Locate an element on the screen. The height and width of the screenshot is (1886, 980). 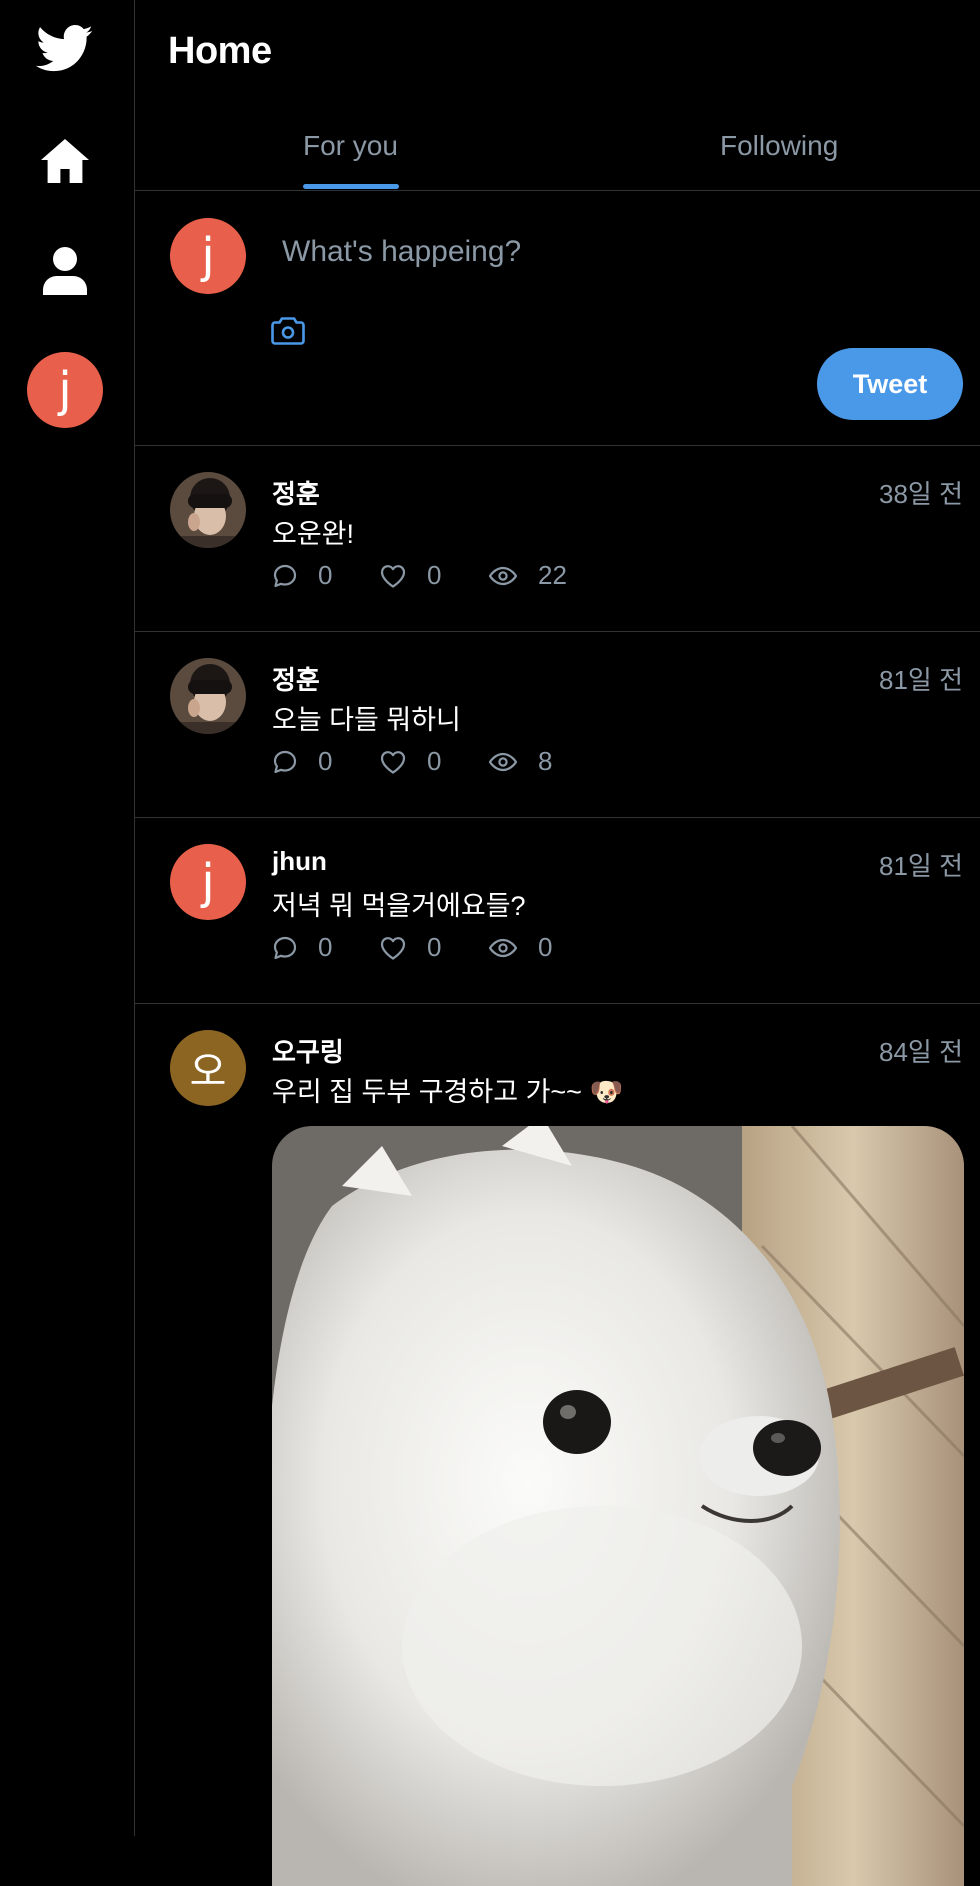
tab-bar: For you Following is located at coordinates (557, 150).